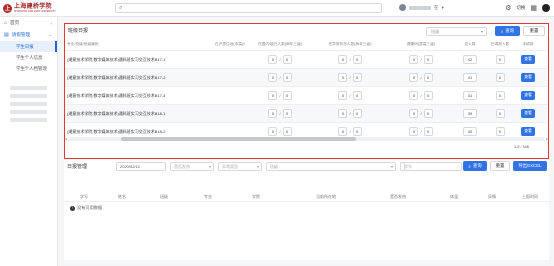  What do you see at coordinates (546, 8) in the screenshot?
I see `profile-icon` at bounding box center [546, 8].